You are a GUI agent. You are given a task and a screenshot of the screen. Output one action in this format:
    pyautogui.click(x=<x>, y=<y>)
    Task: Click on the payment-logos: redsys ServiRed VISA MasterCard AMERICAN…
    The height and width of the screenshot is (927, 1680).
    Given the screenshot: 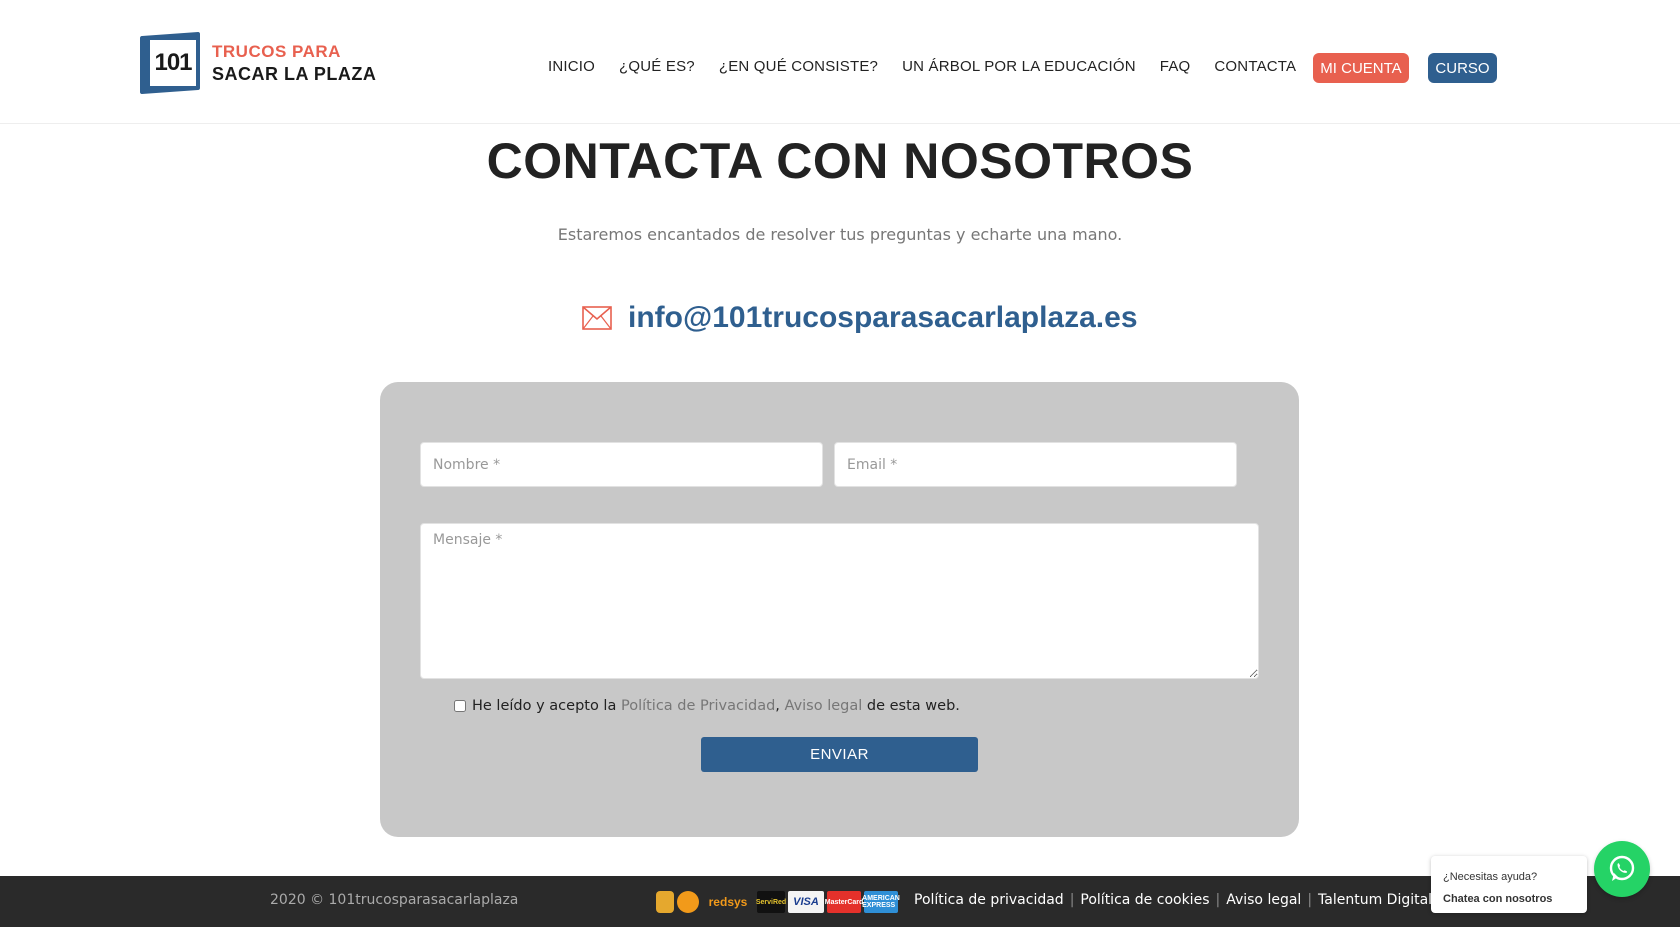 What is the action you would take?
    pyautogui.click(x=778, y=902)
    